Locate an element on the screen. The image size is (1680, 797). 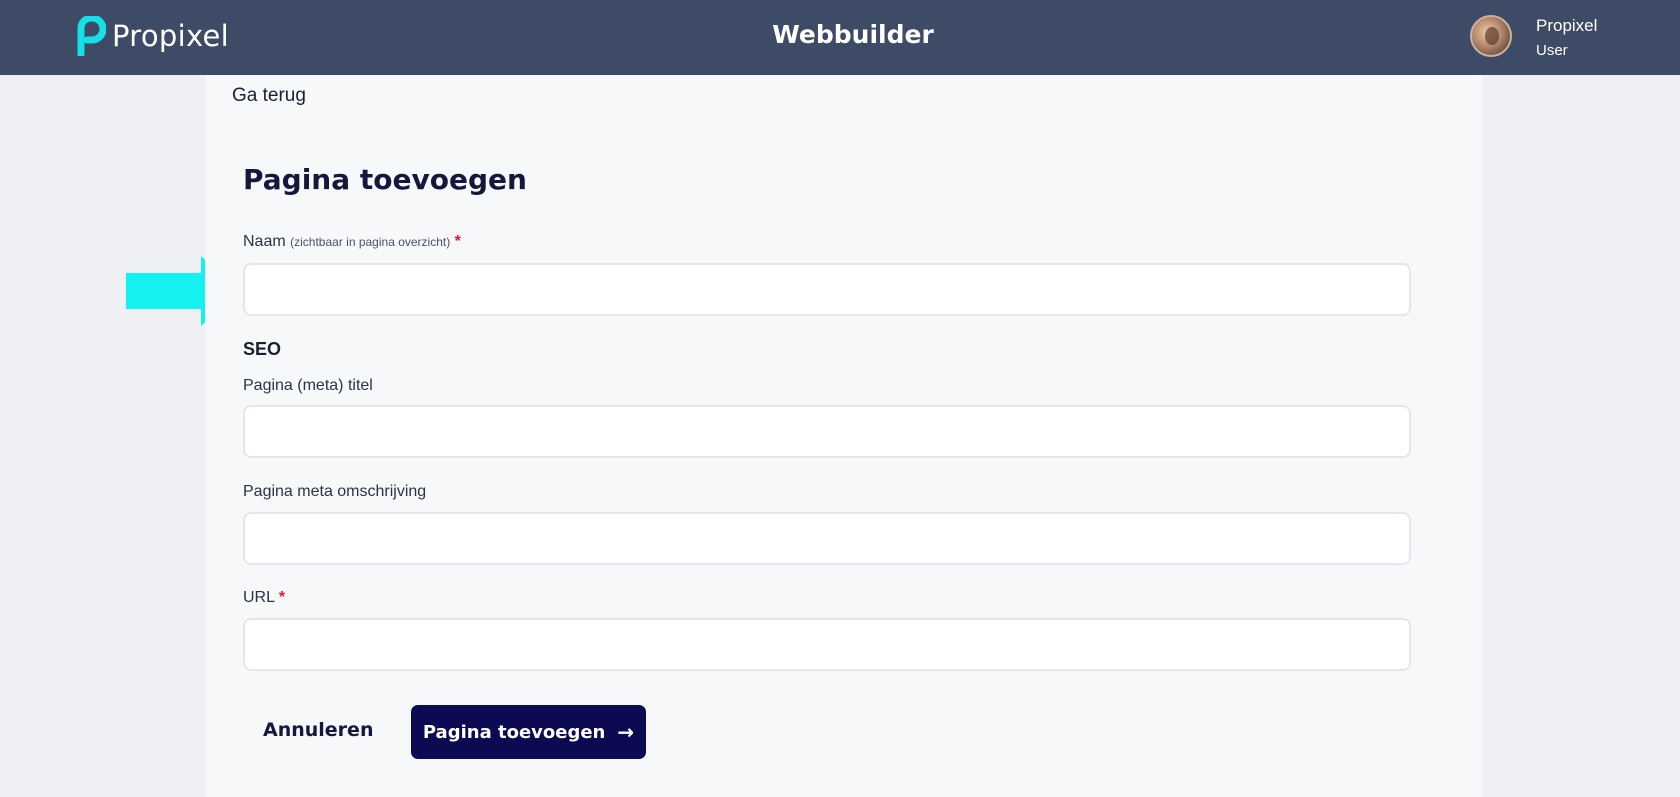
add-page-button-label: Pagina toevoegen is located at coordinates (514, 732).